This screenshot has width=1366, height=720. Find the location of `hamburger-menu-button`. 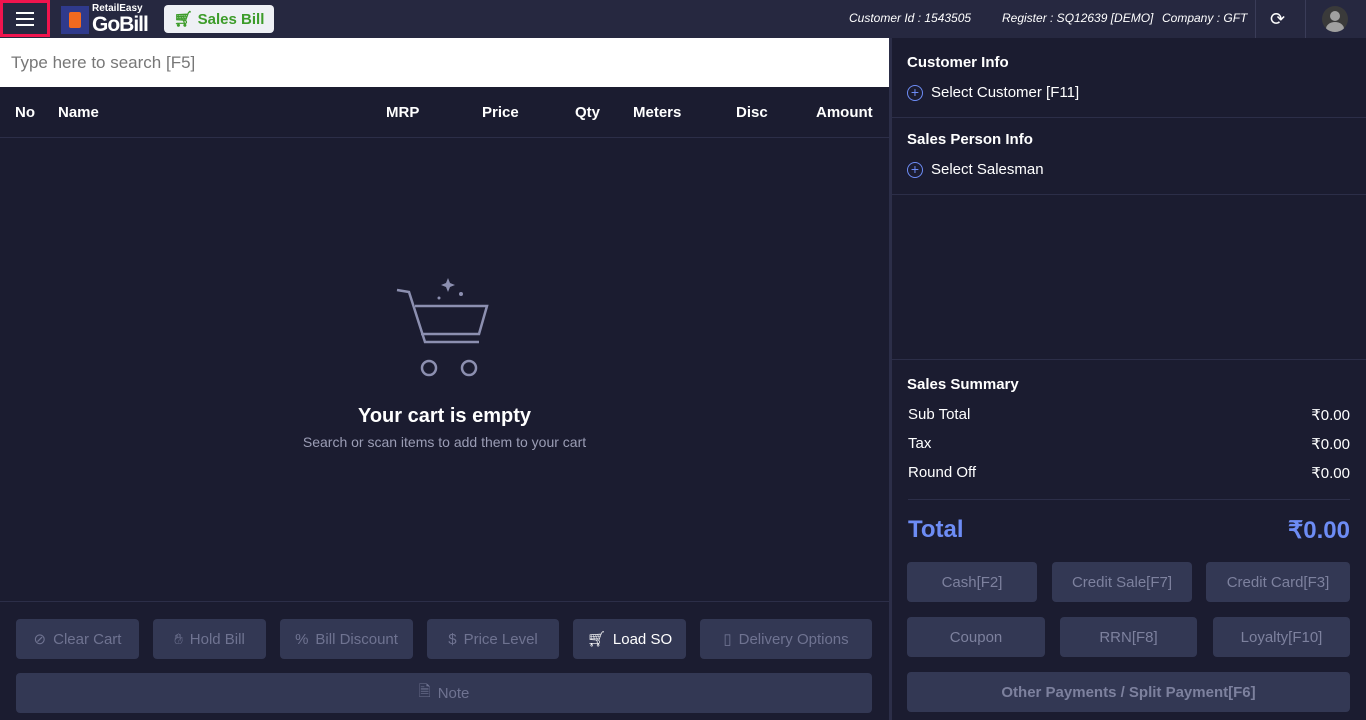

hamburger-menu-button is located at coordinates (25, 18).